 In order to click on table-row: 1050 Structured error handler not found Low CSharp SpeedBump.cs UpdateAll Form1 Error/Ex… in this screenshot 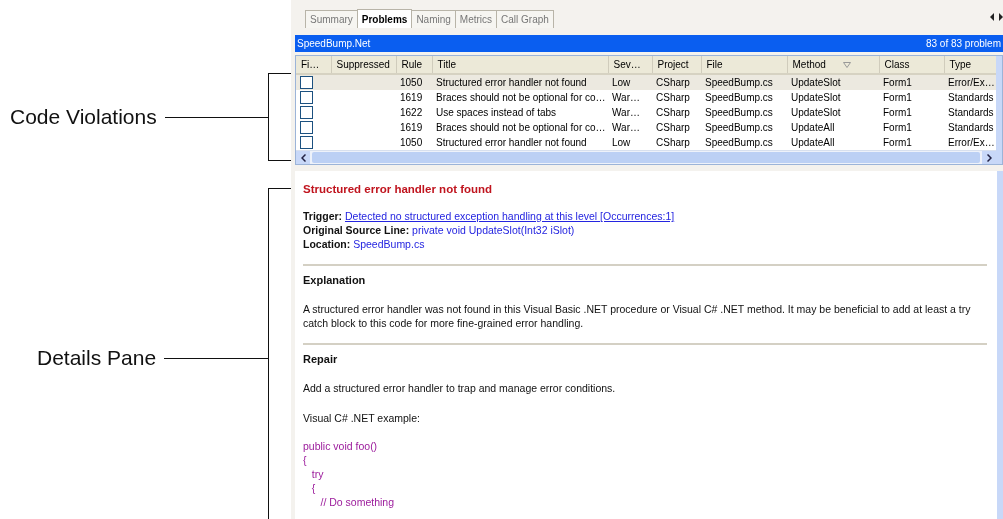, I will do `click(646, 142)`.